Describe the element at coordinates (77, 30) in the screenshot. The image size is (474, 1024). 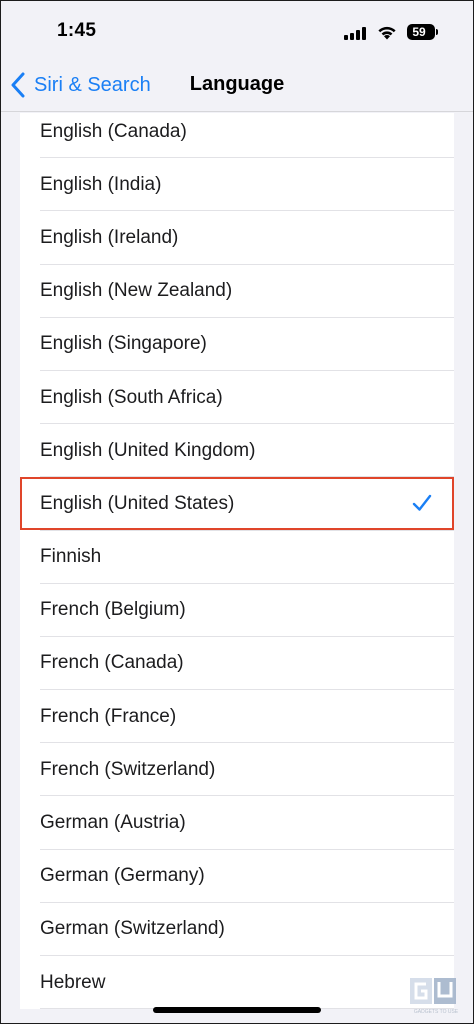
I see `status-time: 1:45` at that location.